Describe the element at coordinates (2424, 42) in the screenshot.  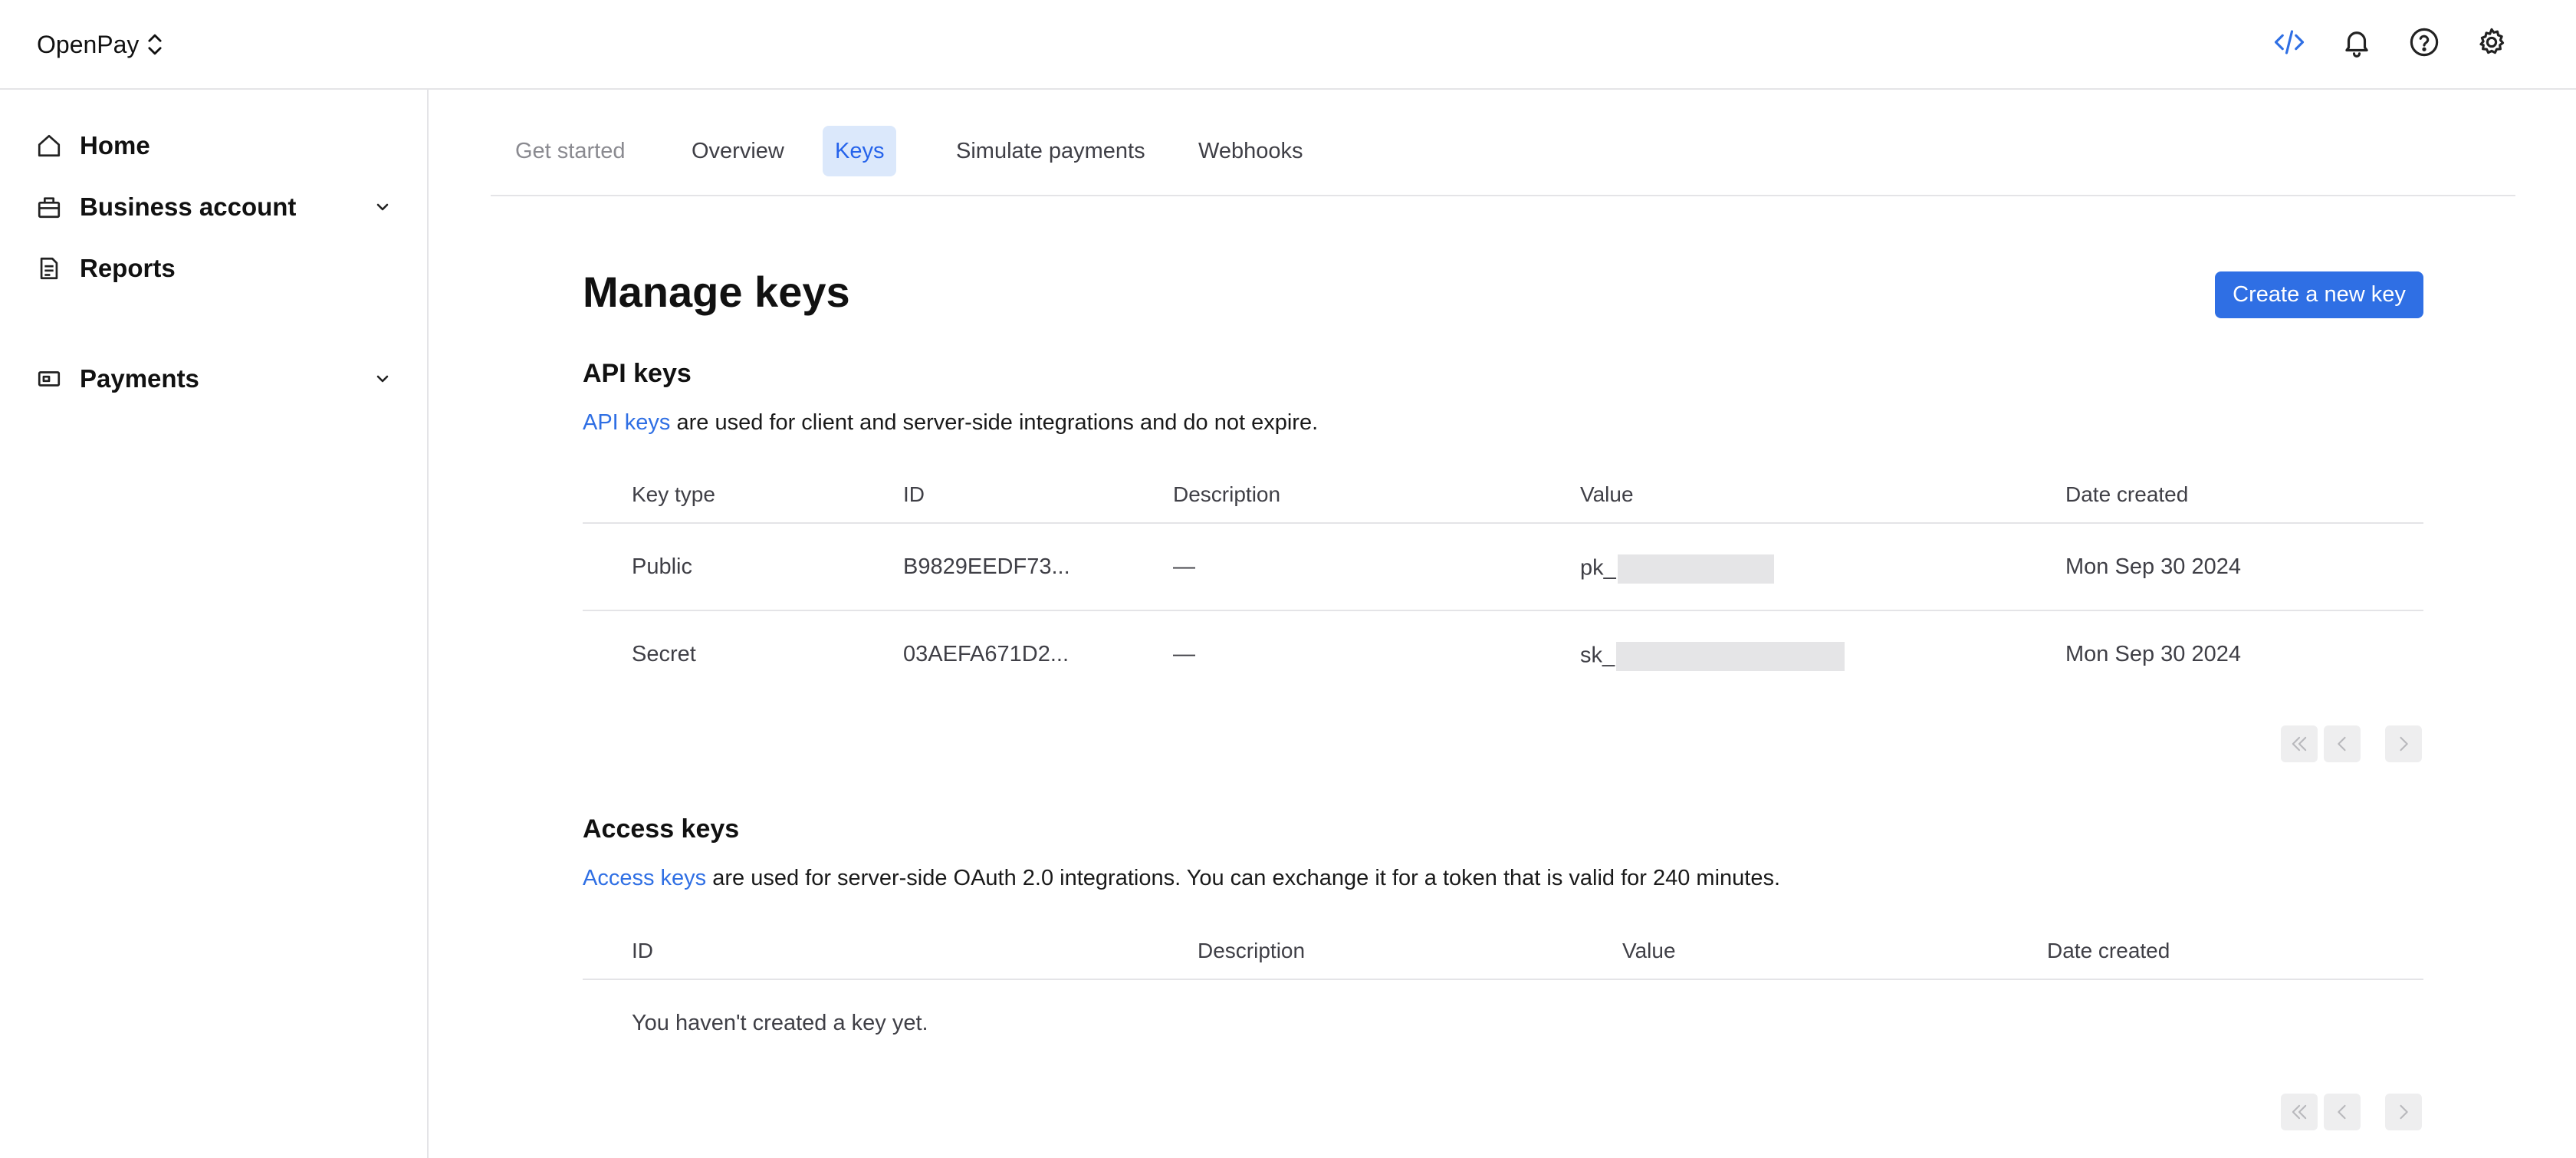
I see `help-icon` at that location.